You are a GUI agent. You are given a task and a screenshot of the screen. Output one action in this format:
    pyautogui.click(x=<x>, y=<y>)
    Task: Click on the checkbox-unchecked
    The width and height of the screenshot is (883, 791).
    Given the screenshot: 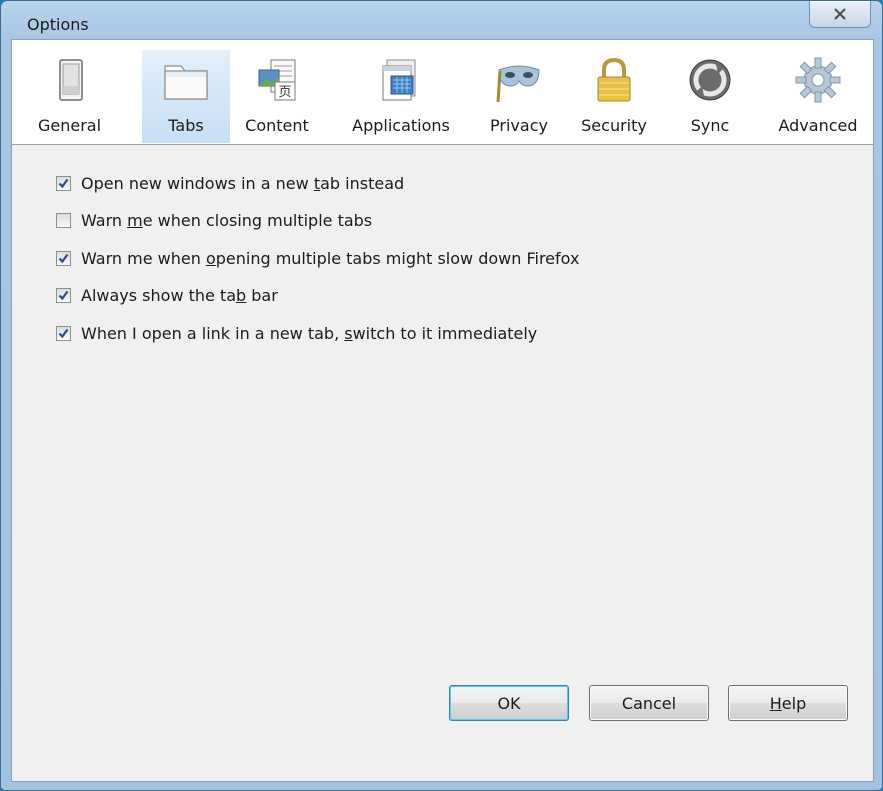 What is the action you would take?
    pyautogui.click(x=63, y=220)
    